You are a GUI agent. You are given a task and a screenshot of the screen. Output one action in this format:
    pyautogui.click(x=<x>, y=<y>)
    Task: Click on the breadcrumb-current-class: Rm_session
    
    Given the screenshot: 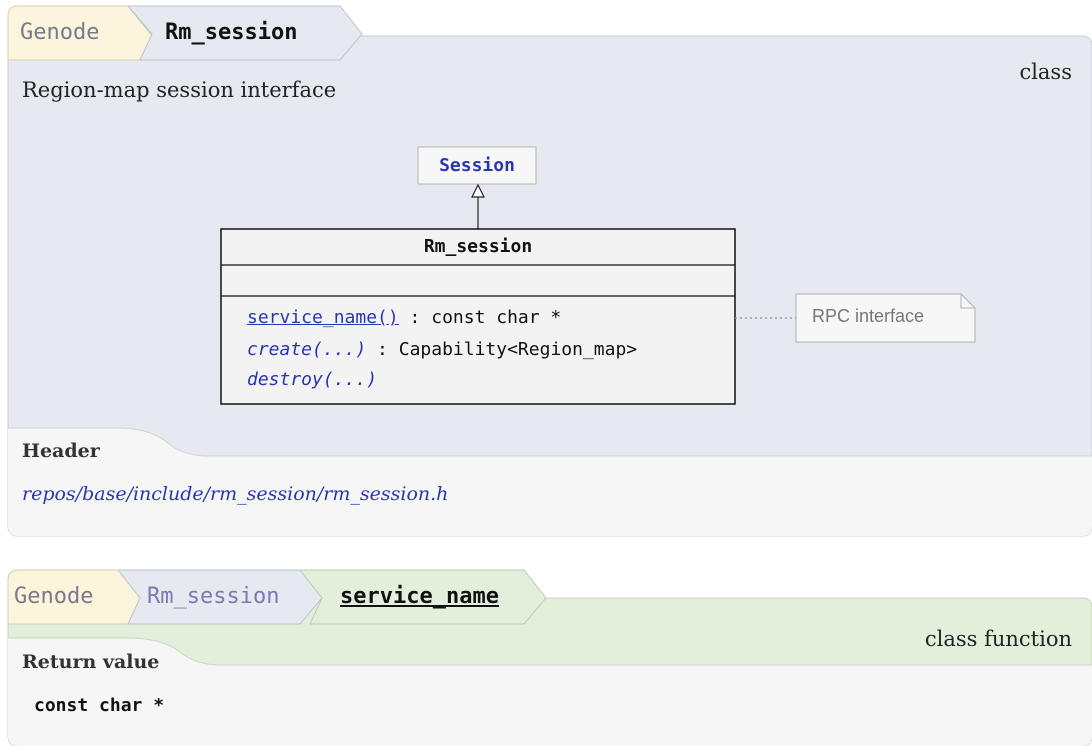 What is the action you would take?
    pyautogui.click(x=231, y=32)
    